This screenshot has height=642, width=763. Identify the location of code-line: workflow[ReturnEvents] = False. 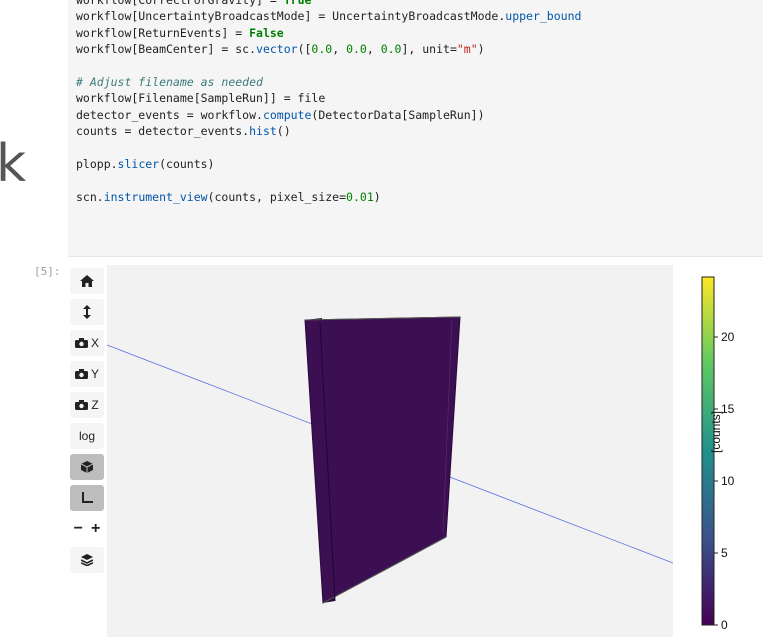
(328, 33).